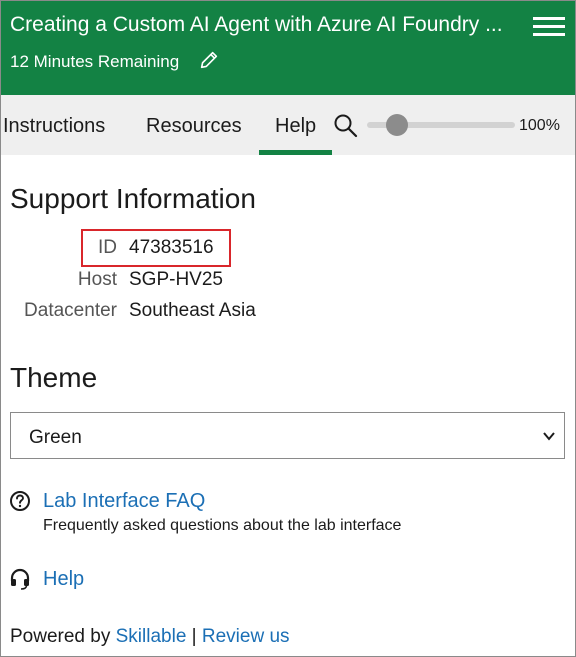  I want to click on theme-select: Green, so click(287, 435).